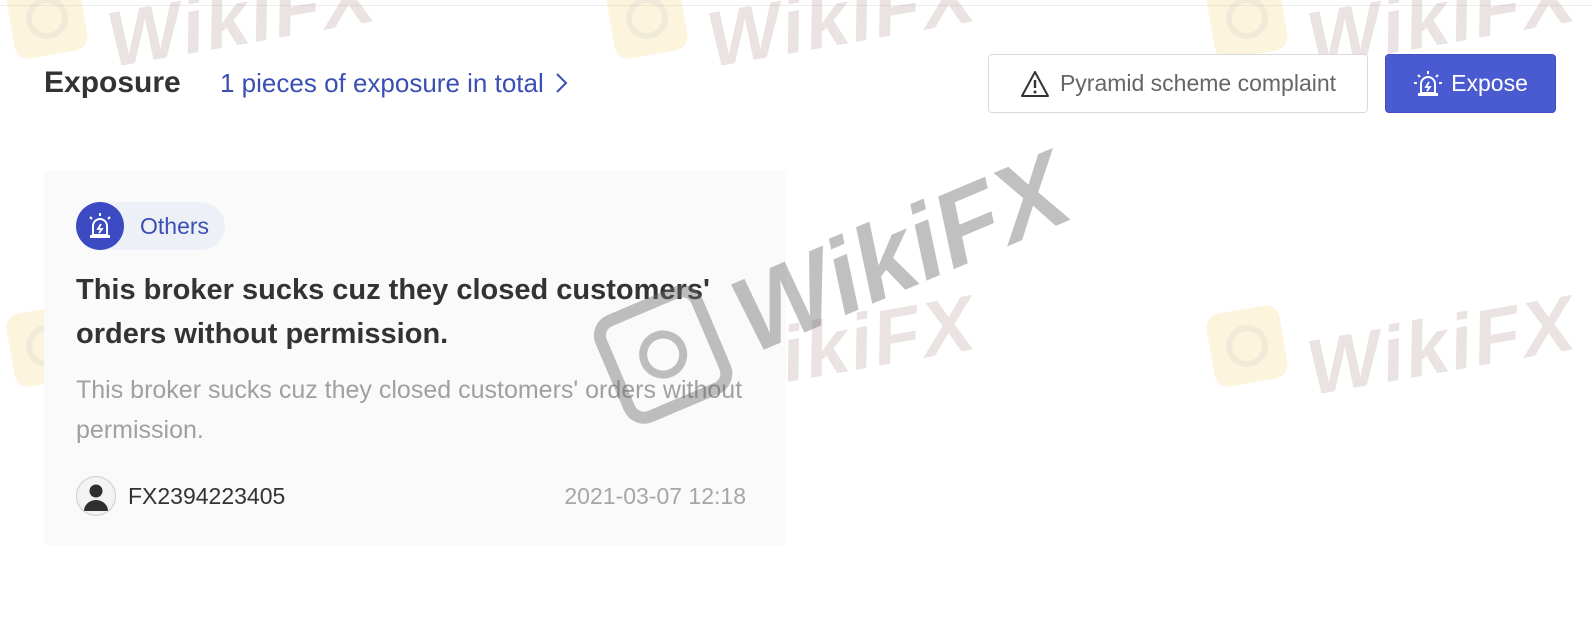 The image size is (1592, 619). What do you see at coordinates (562, 83) in the screenshot?
I see `chevron-right-icon` at bounding box center [562, 83].